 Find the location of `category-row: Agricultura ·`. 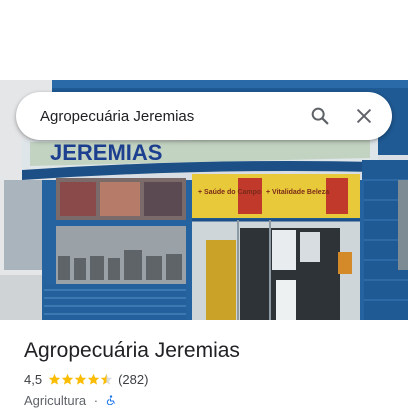

category-row: Agricultura · is located at coordinates (70, 400).